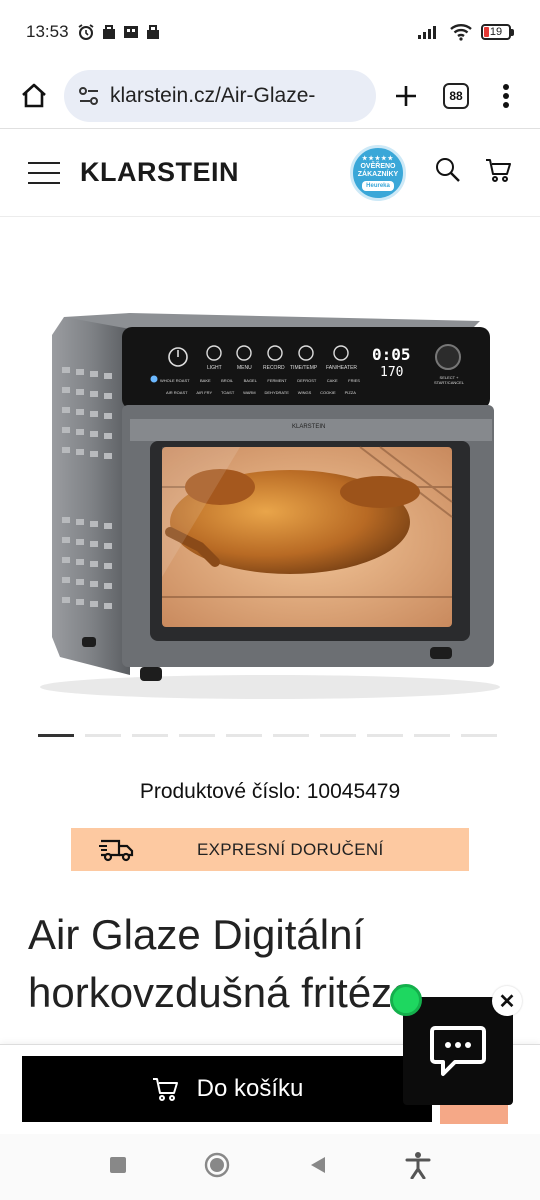 This screenshot has width=540, height=1200. What do you see at coordinates (86, 32) in the screenshot?
I see `alarm-icon` at bounding box center [86, 32].